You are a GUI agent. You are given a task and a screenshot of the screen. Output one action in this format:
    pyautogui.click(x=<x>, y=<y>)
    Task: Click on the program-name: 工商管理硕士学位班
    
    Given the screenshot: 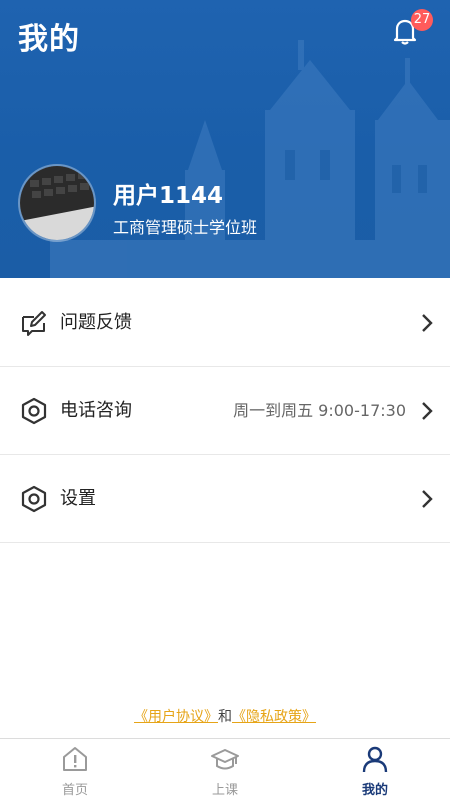 What is the action you would take?
    pyautogui.click(x=185, y=227)
    